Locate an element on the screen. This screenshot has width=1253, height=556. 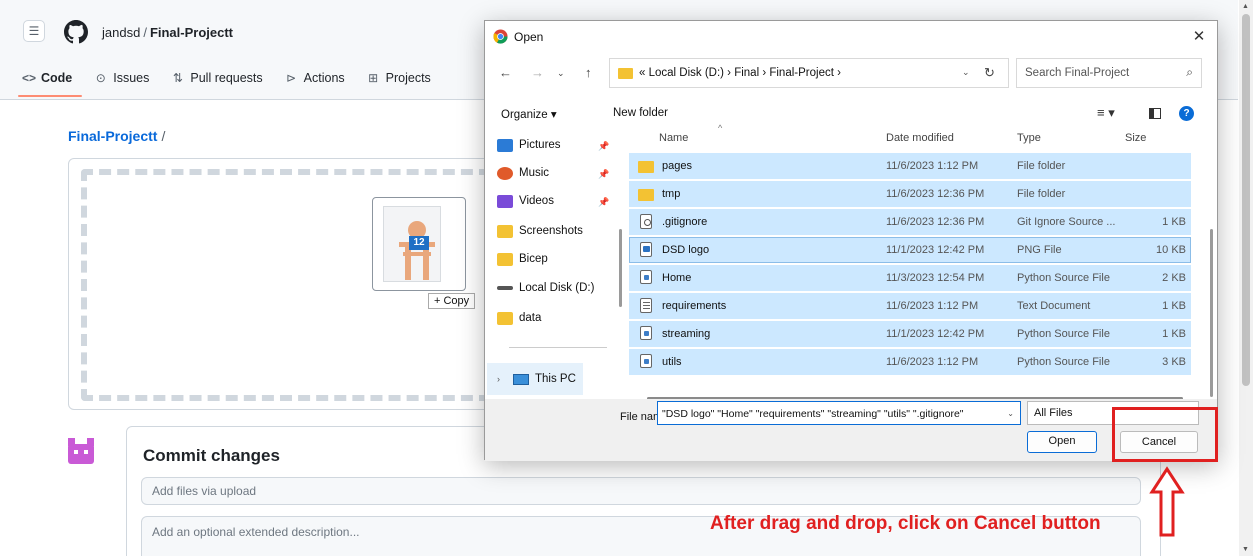
image-file-icon is located at coordinates (646, 249).